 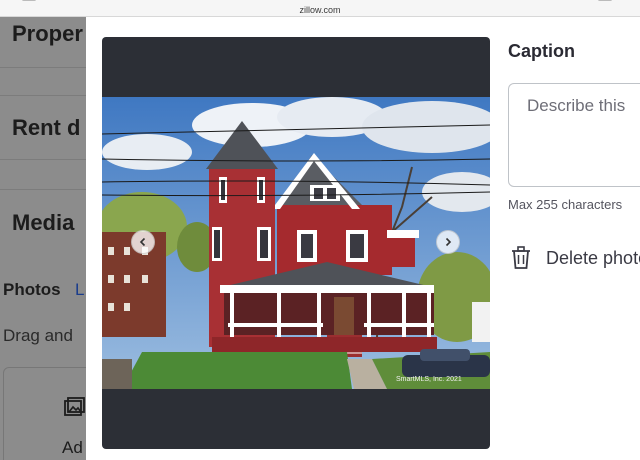 I want to click on caption-title: Caption, so click(x=541, y=51).